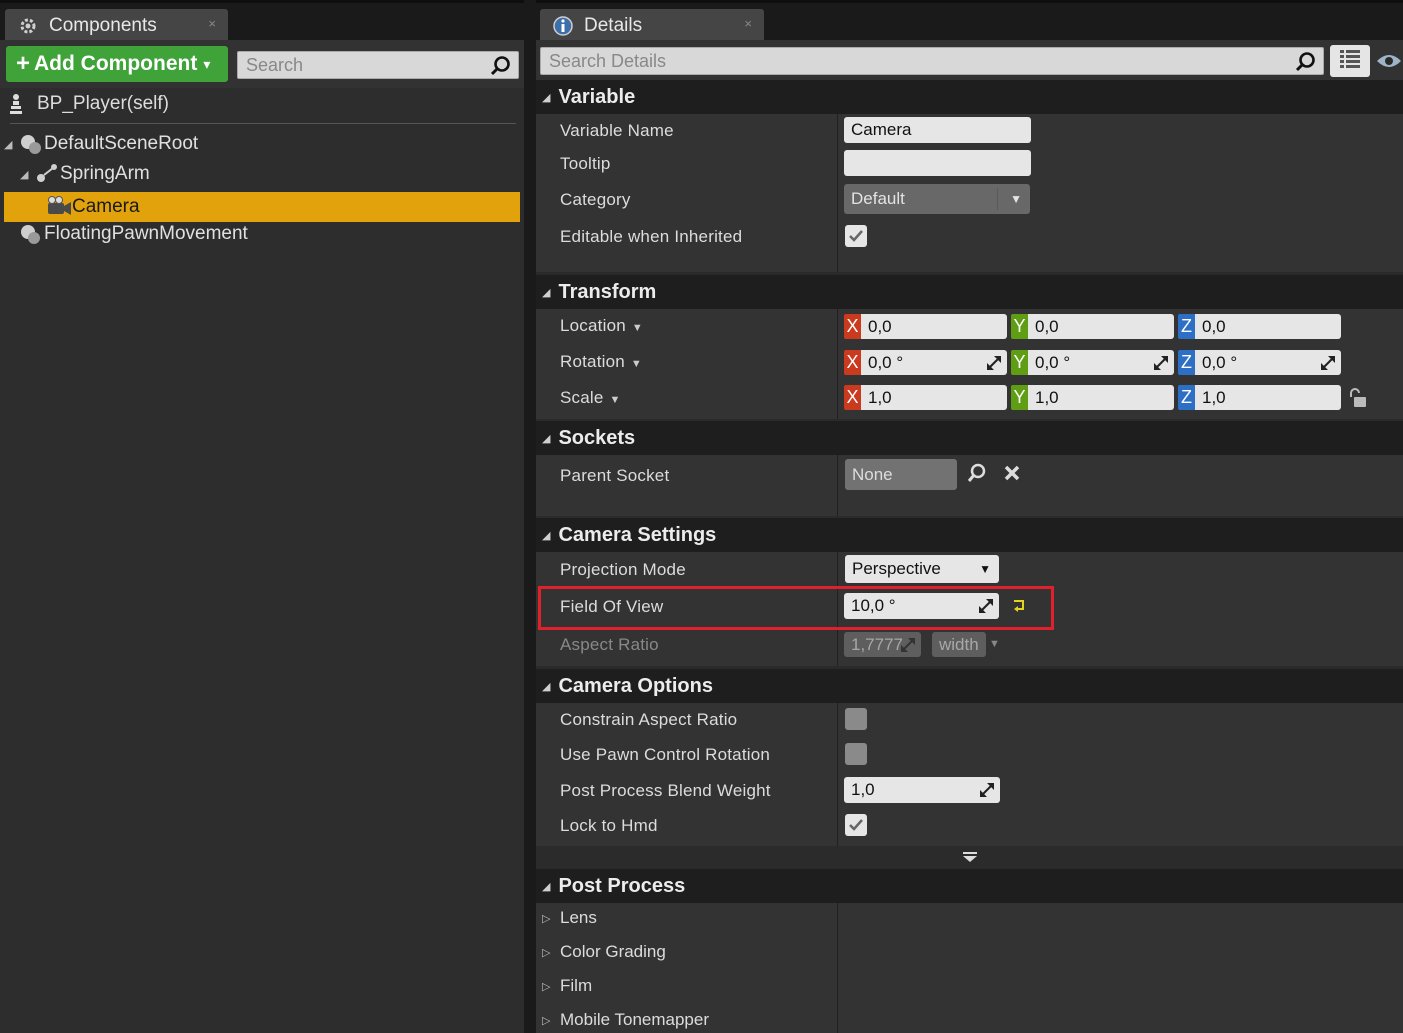 This screenshot has height=1033, width=1403. What do you see at coordinates (590, 398) in the screenshot?
I see `scale-label: Scale ▼` at bounding box center [590, 398].